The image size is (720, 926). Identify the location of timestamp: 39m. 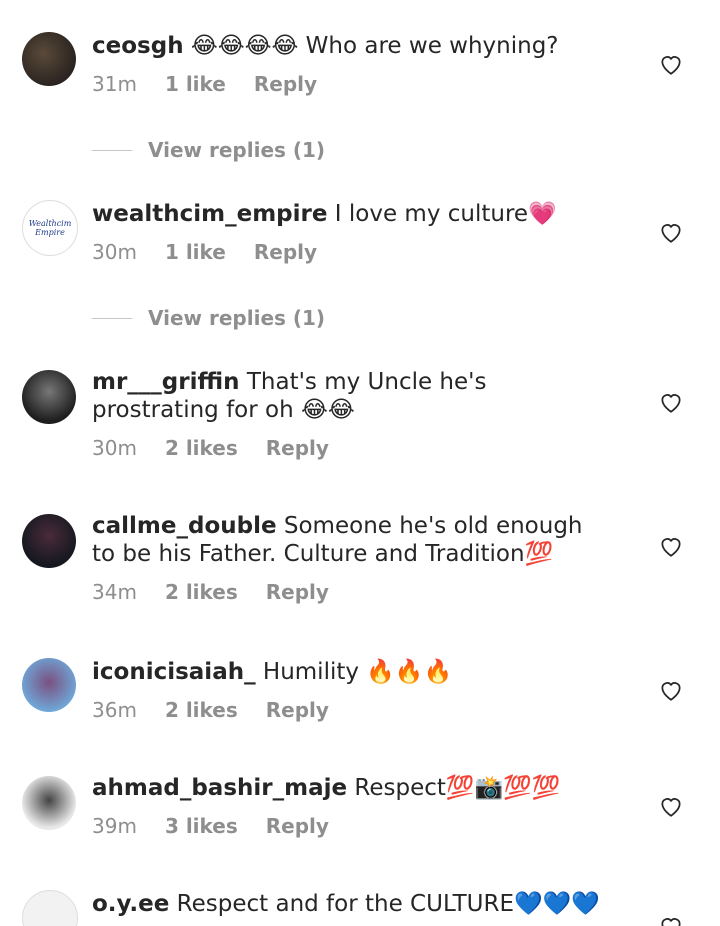
(114, 826).